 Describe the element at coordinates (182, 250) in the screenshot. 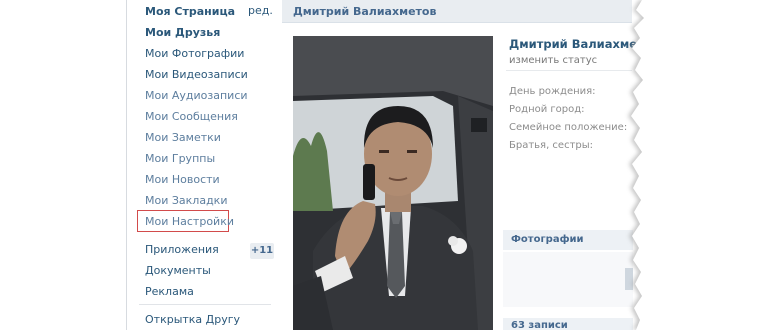

I see `sidebar-item-apps: Приложения` at that location.